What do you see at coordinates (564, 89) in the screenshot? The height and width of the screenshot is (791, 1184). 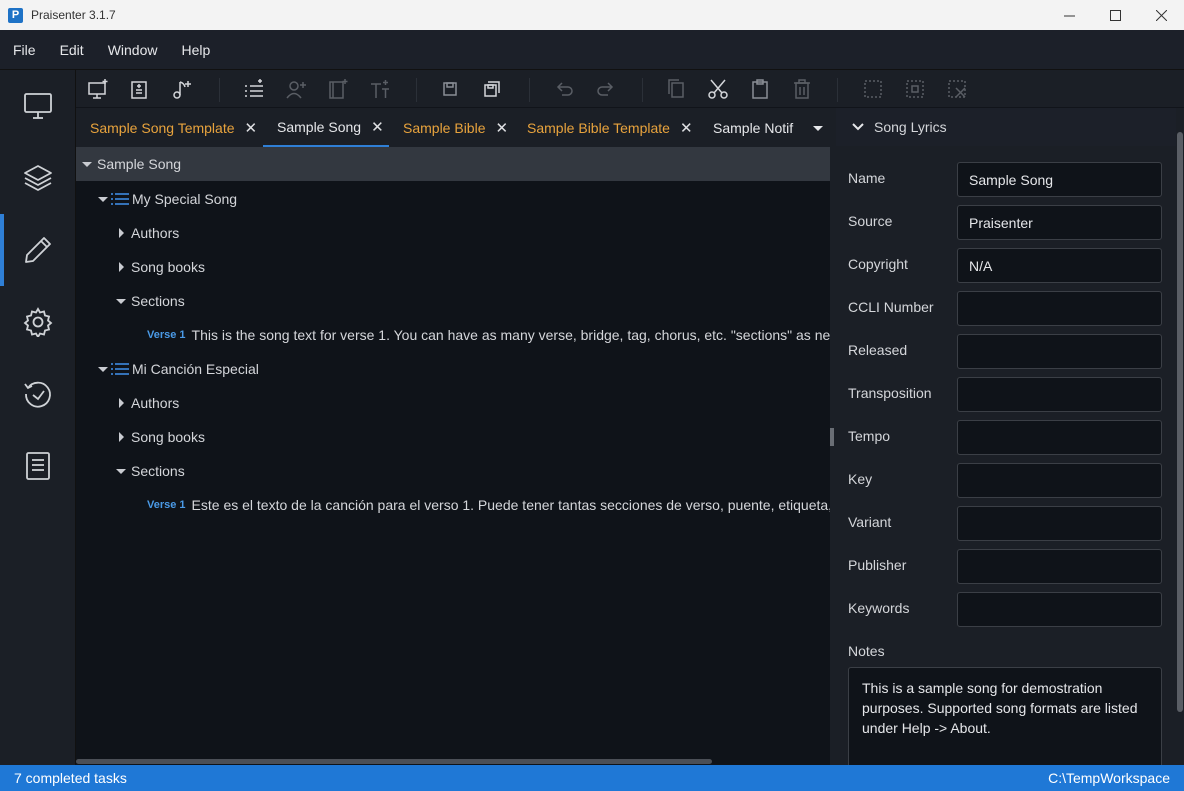 I see `undo-icon` at bounding box center [564, 89].